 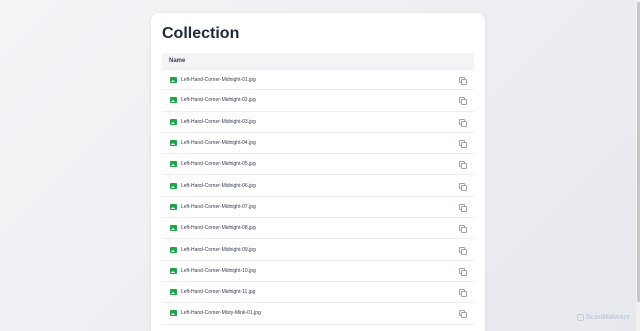 I want to click on file-row: Left-Hand-Corner-Midnight-11.jpg, so click(x=318, y=293).